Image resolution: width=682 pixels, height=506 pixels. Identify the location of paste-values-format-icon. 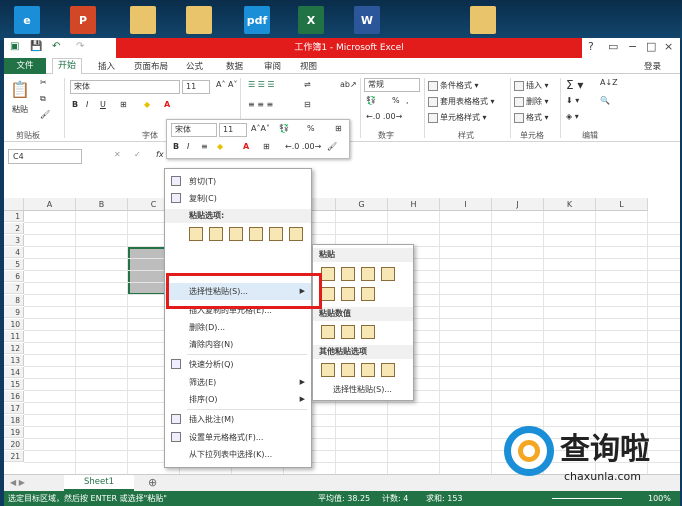
(348, 332).